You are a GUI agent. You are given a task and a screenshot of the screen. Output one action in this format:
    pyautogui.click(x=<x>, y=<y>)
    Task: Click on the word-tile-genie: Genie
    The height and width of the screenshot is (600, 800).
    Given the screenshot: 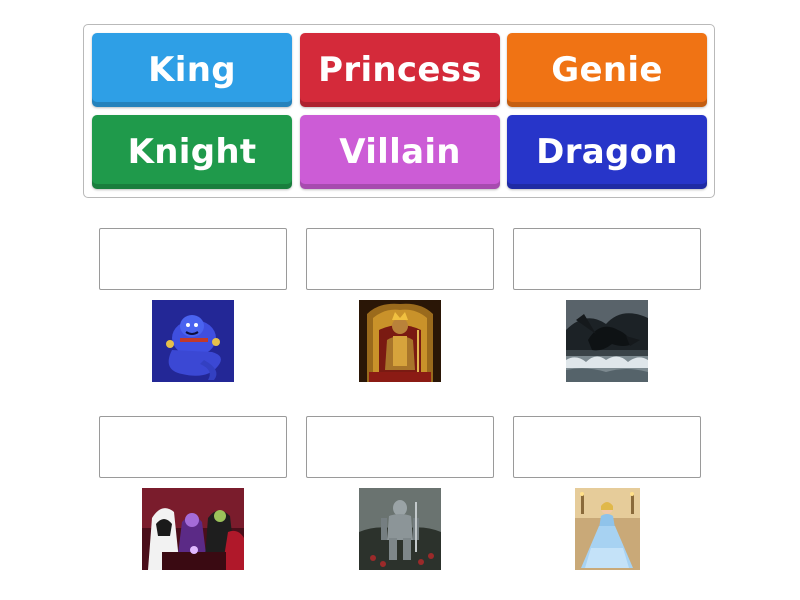 What is the action you would take?
    pyautogui.click(x=607, y=70)
    